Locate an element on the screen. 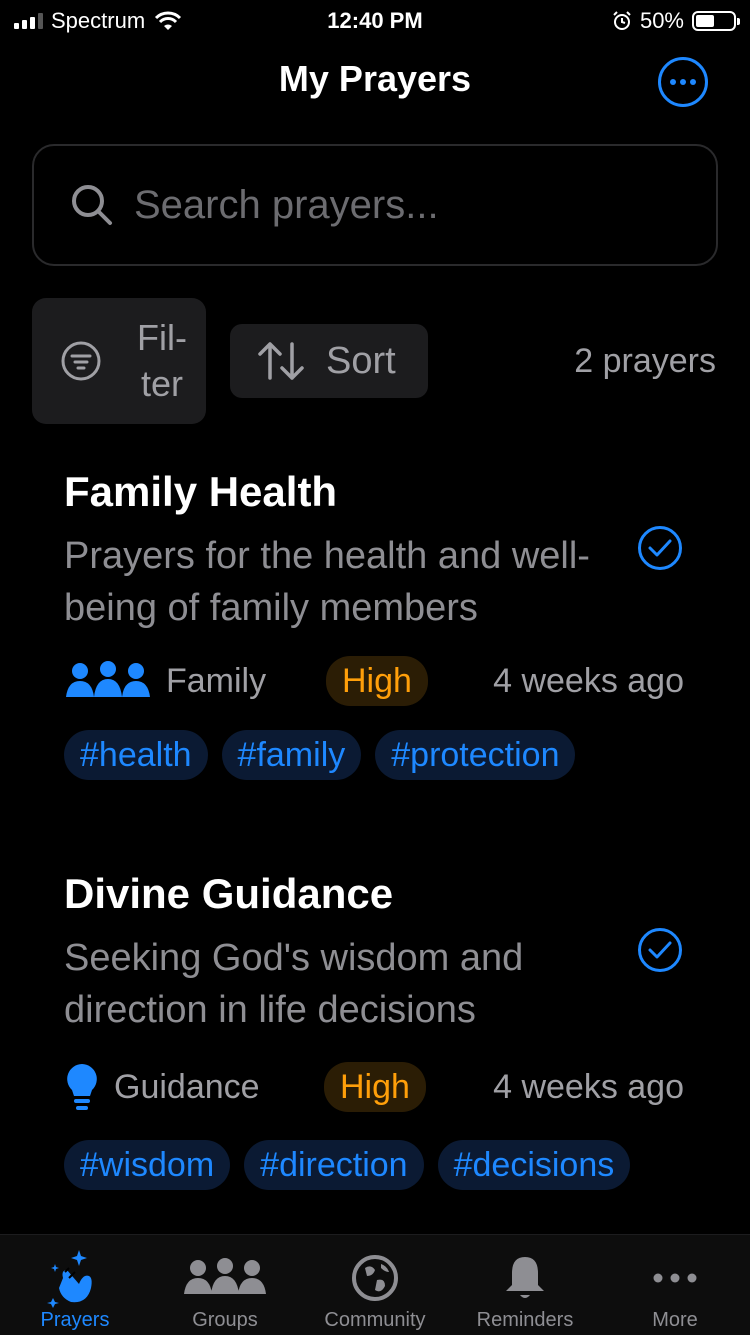 This screenshot has height=1335, width=750. globe-icon is located at coordinates (375, 1278).